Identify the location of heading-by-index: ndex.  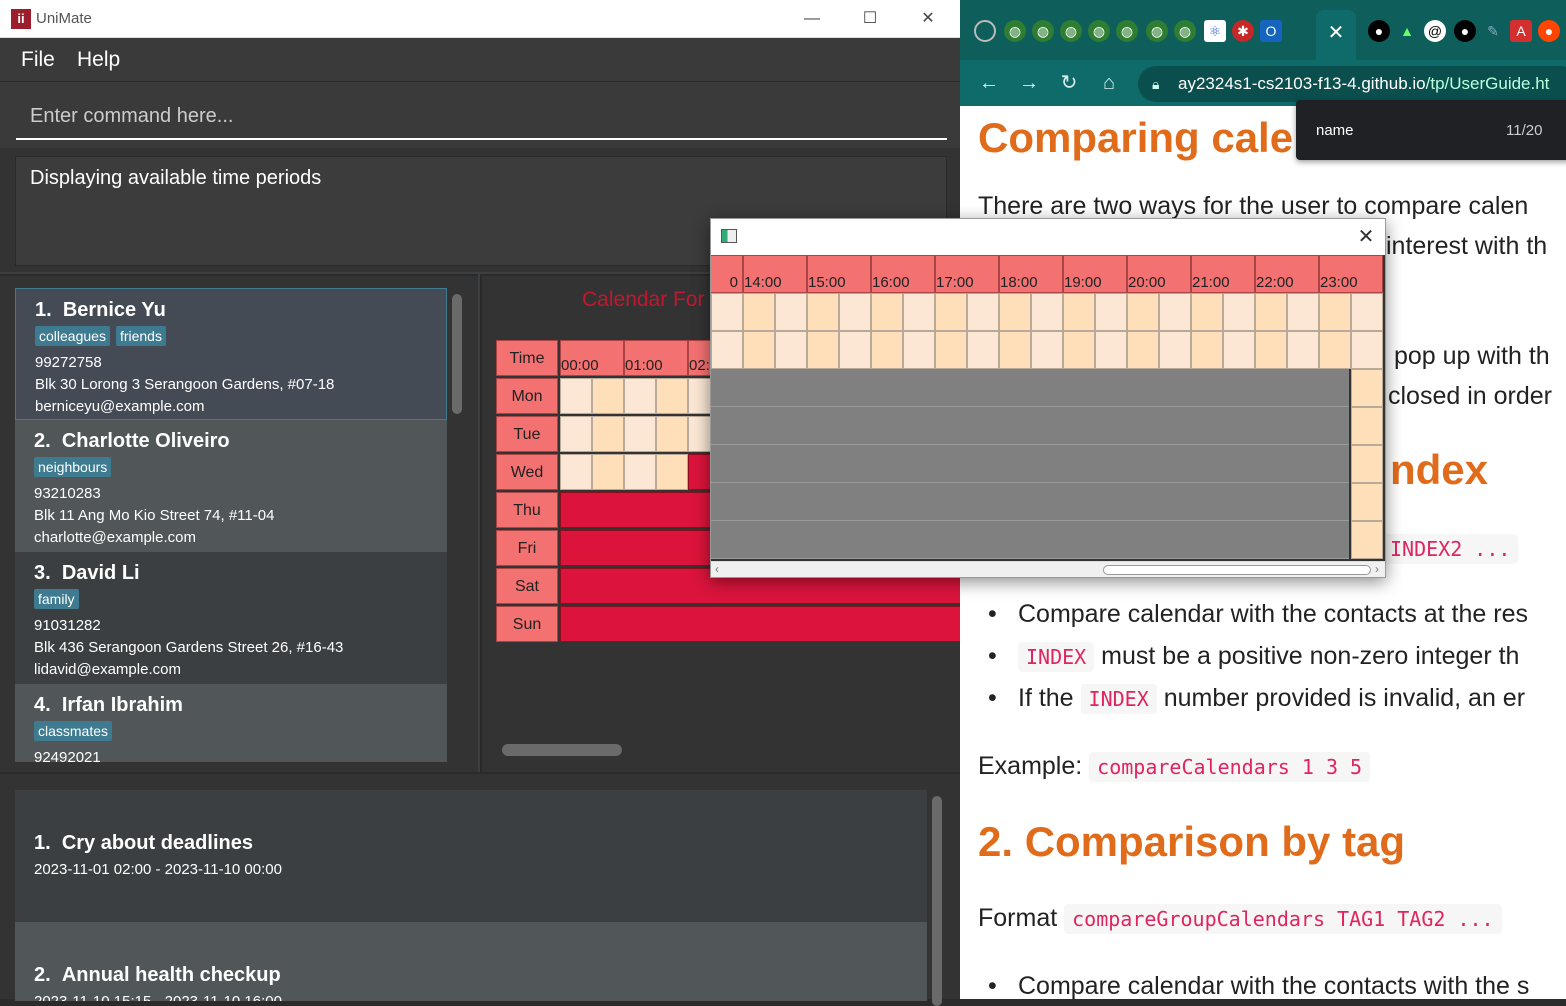
(1439, 469).